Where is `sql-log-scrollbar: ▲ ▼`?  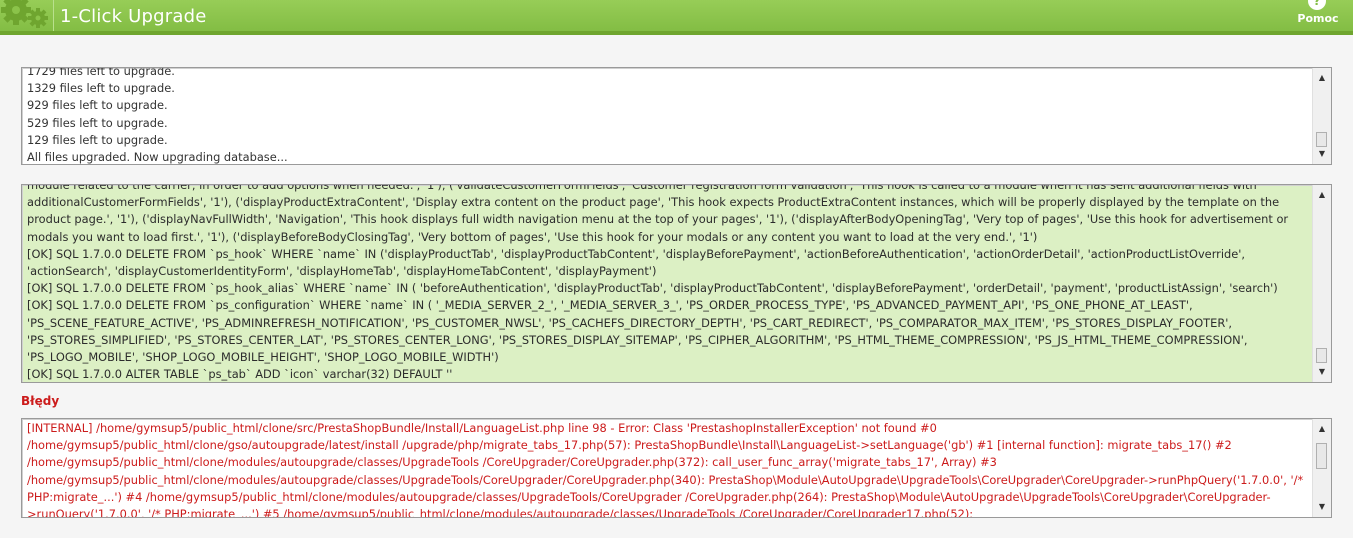
sql-log-scrollbar: ▲ ▼ is located at coordinates (1321, 283).